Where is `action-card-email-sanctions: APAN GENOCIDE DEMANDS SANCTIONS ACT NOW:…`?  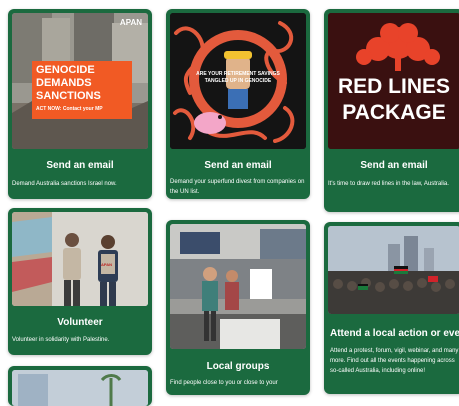 action-card-email-sanctions: APAN GENOCIDE DEMANDS SANCTIONS ACT NOW:… is located at coordinates (80, 104).